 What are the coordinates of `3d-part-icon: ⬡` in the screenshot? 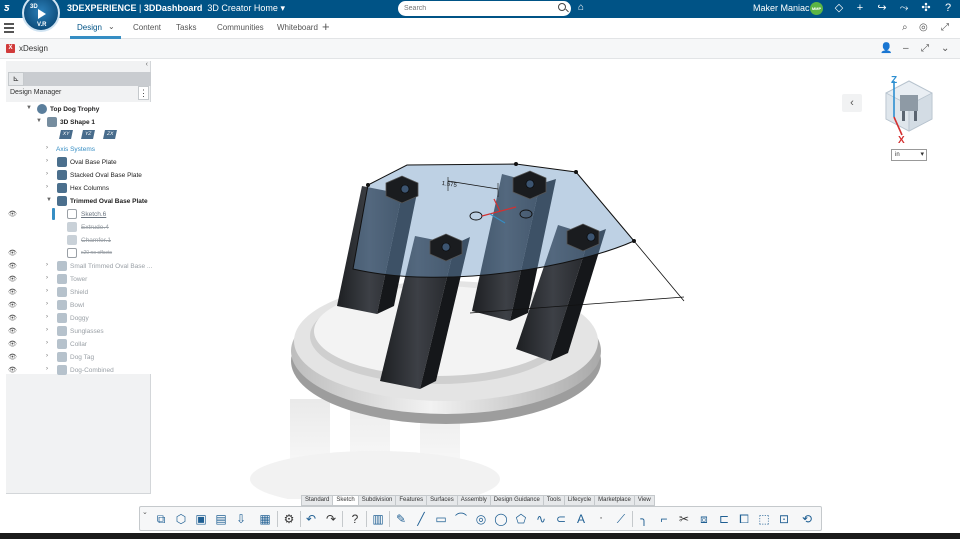 It's located at (181, 519).